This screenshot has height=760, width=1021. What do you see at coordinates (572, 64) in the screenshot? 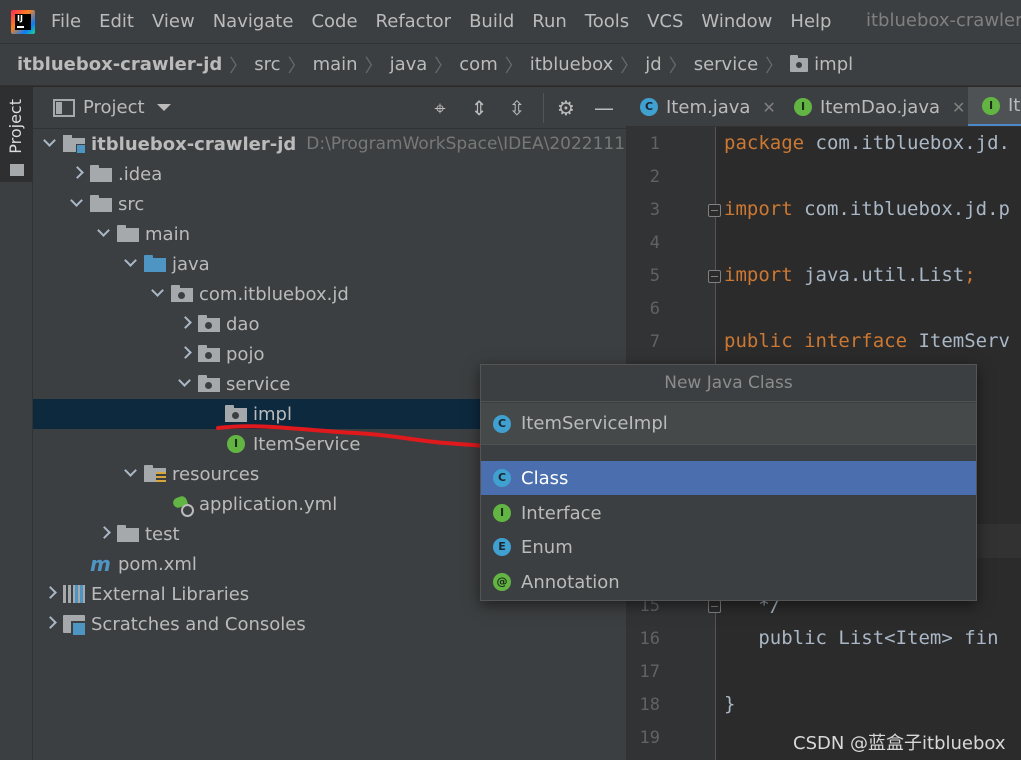
I see `breadcrumb-itbluebox: itbluebox` at bounding box center [572, 64].